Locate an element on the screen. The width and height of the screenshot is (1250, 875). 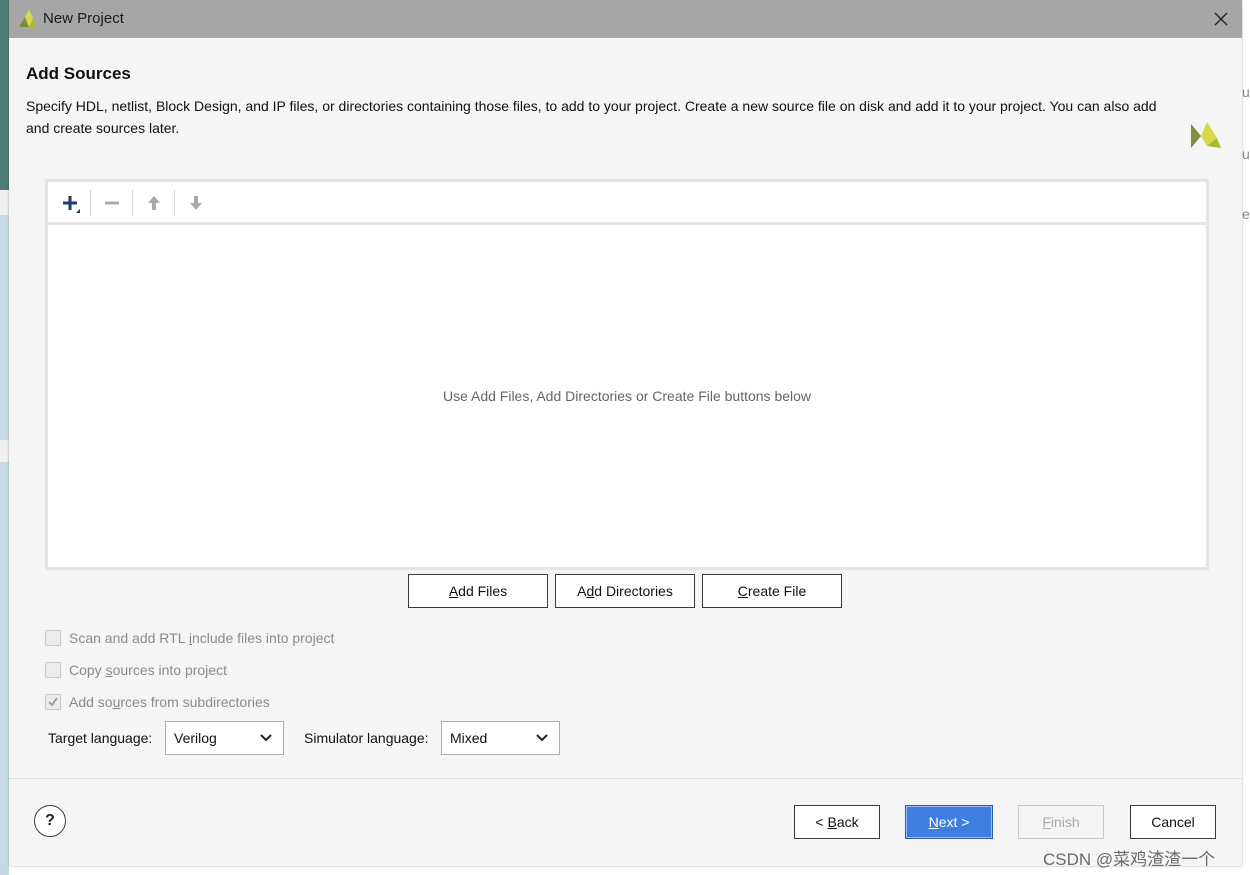
page-title: Add Sources is located at coordinates (78, 73).